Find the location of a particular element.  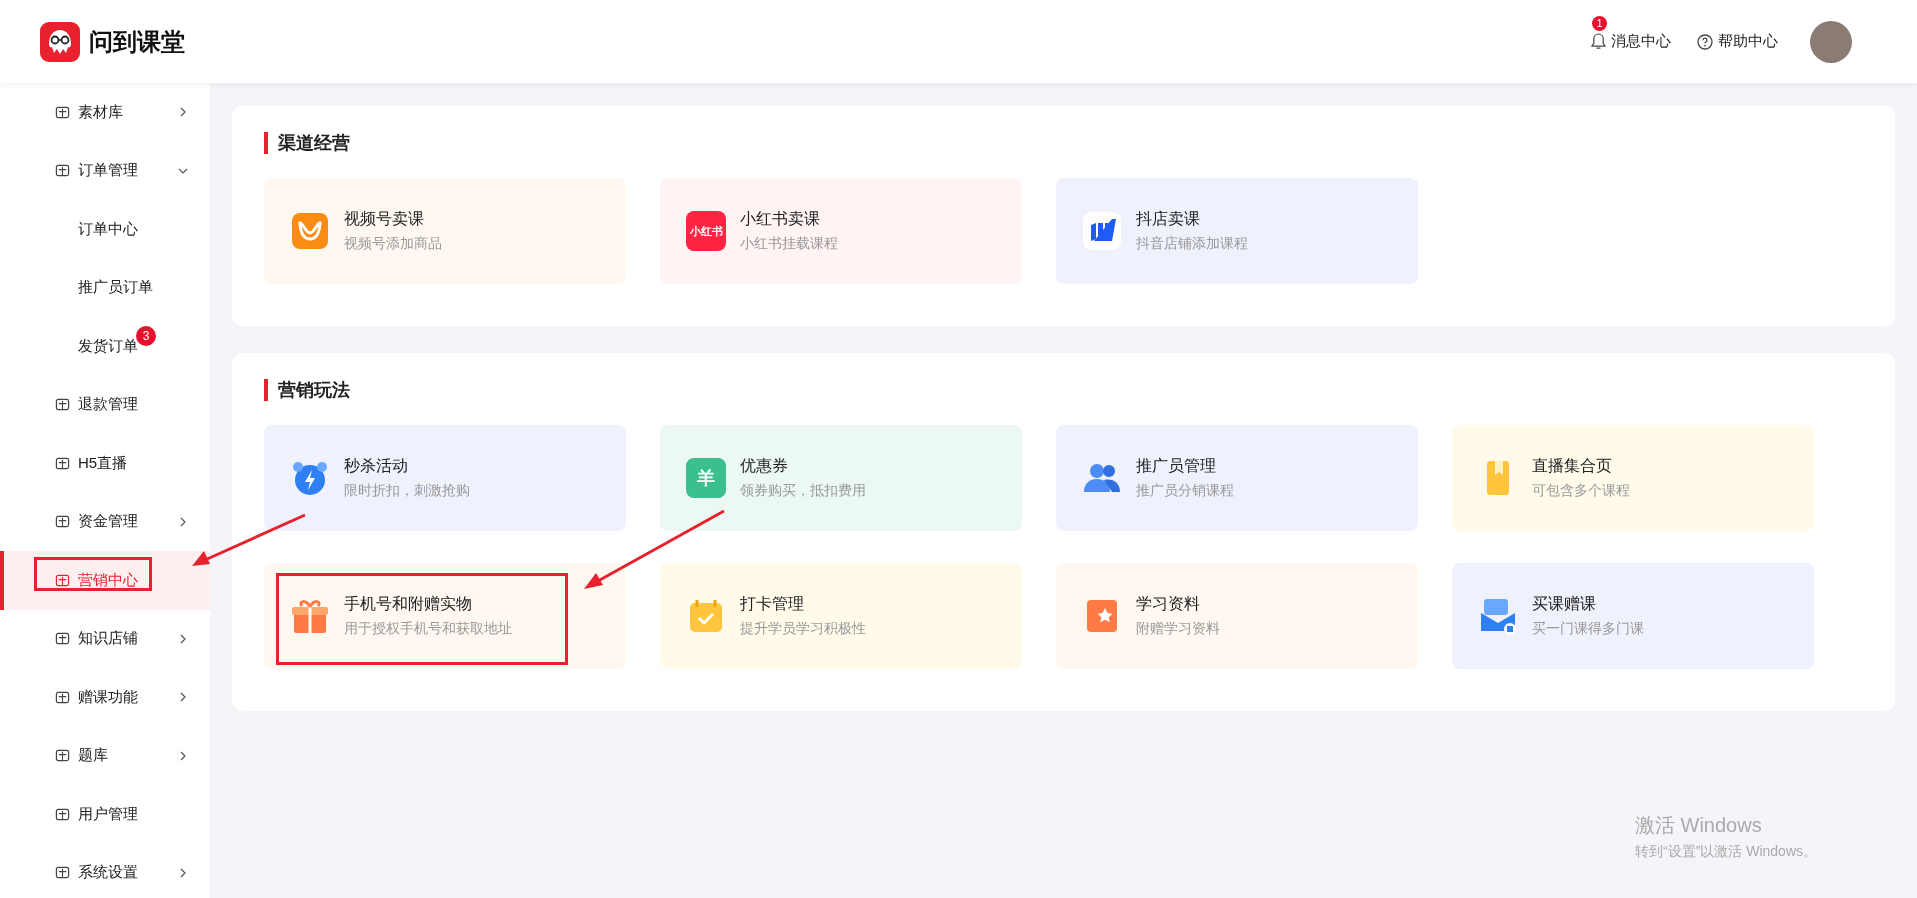

card-description: 附赠学习资料 is located at coordinates (1178, 629).